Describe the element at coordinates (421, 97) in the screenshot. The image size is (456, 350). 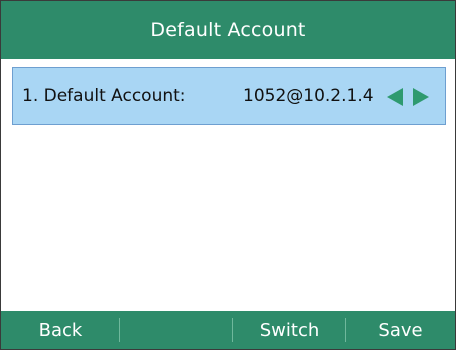
I see `arrow-right-icon` at that location.